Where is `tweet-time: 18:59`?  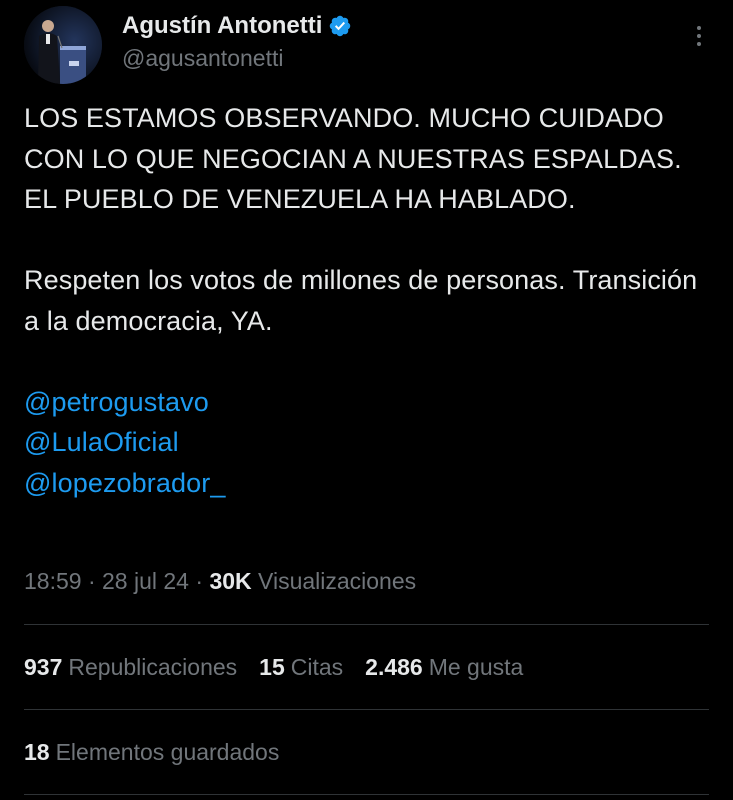 tweet-time: 18:59 is located at coordinates (53, 581).